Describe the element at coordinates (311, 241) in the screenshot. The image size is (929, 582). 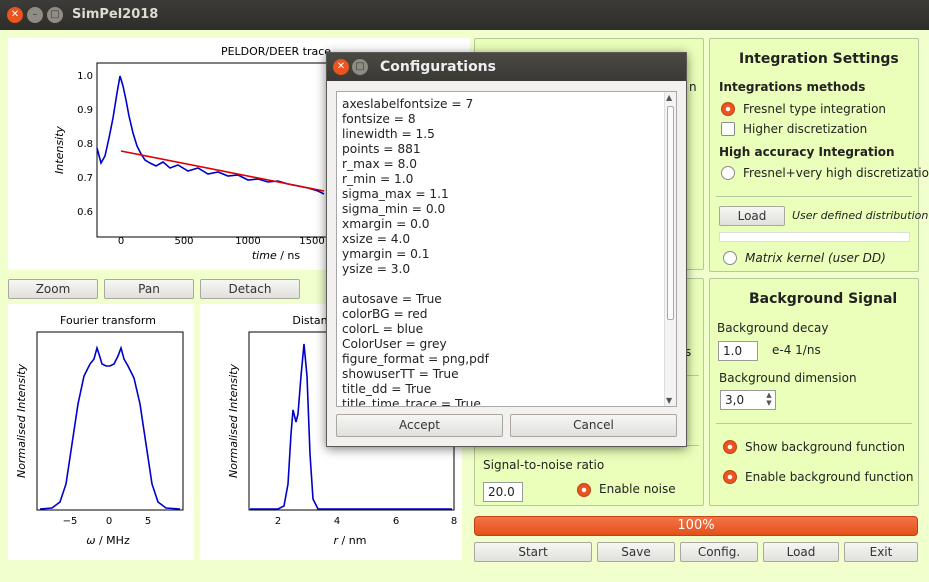
I see `trace-xtick: 1500` at that location.